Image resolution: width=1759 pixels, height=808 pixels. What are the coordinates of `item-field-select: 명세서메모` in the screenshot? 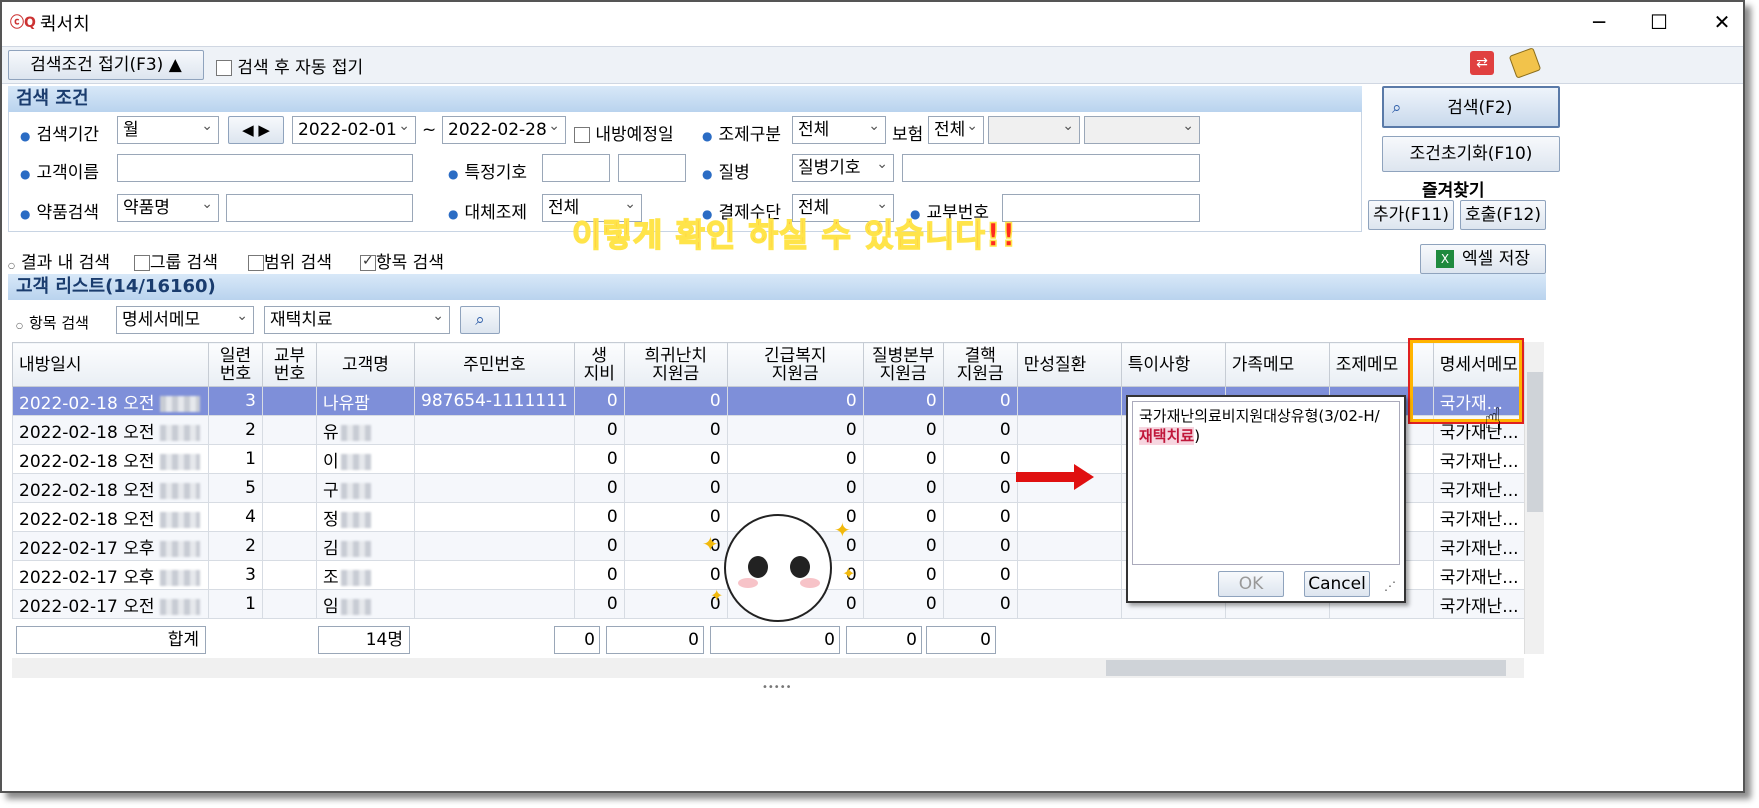 It's located at (185, 320).